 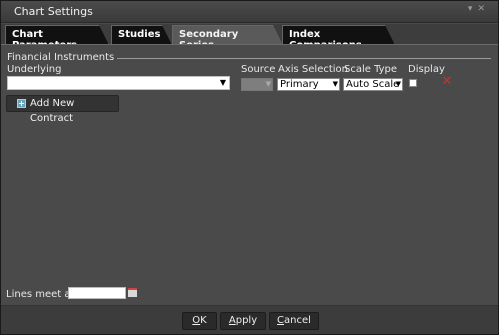 What do you see at coordinates (258, 69) in the screenshot?
I see `source-label: Source` at bounding box center [258, 69].